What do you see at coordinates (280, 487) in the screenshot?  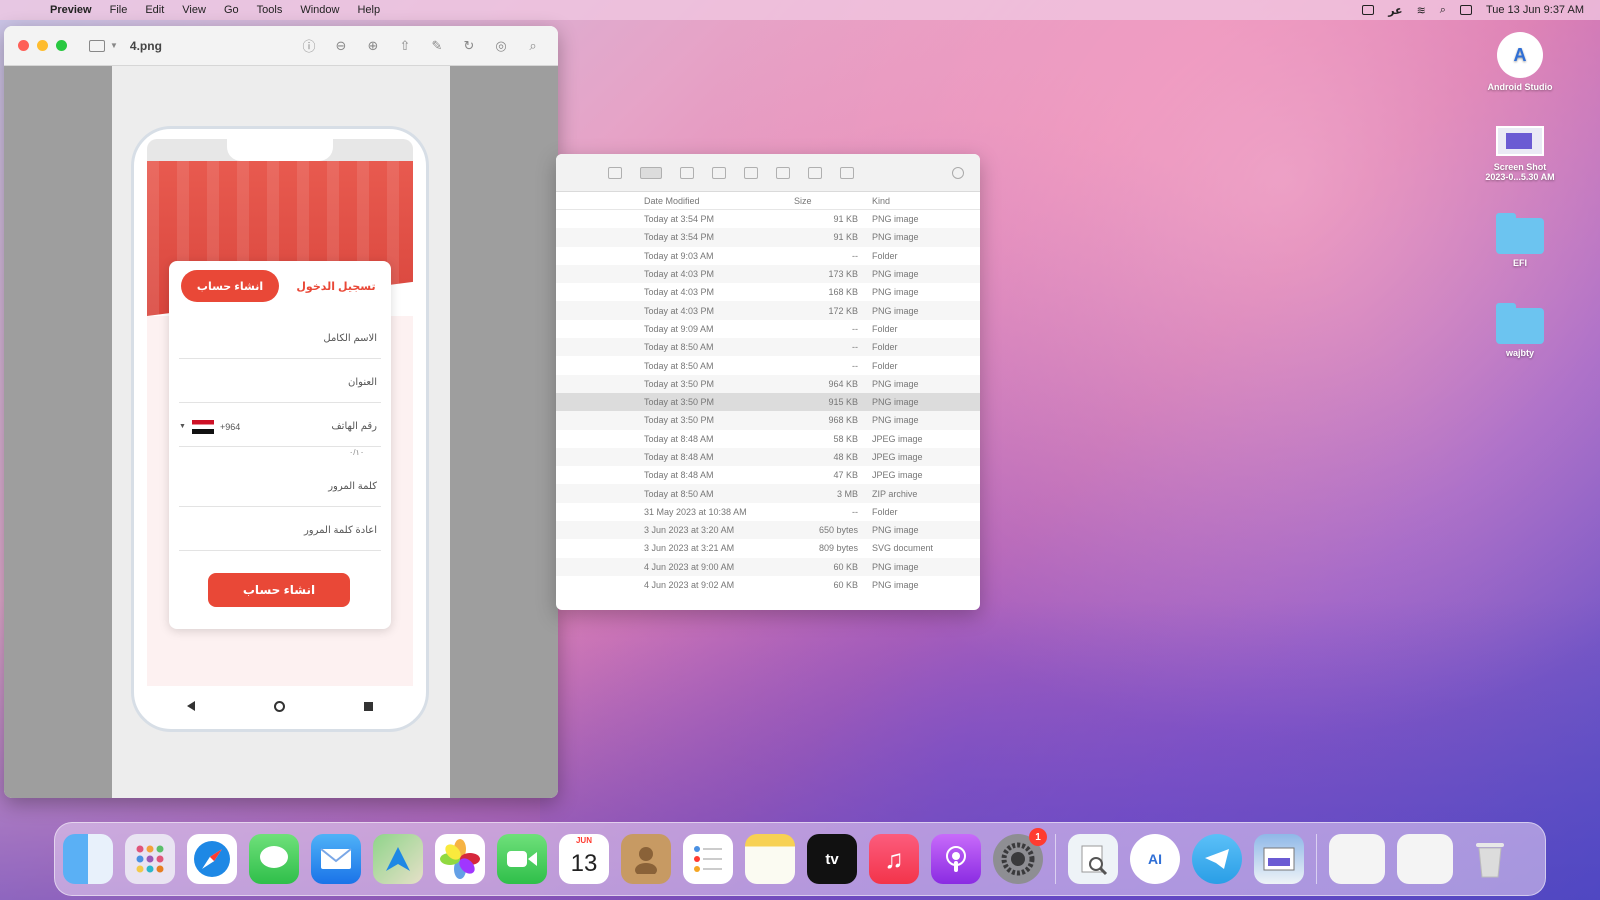 I see `password-field: كلمة المرور` at bounding box center [280, 487].